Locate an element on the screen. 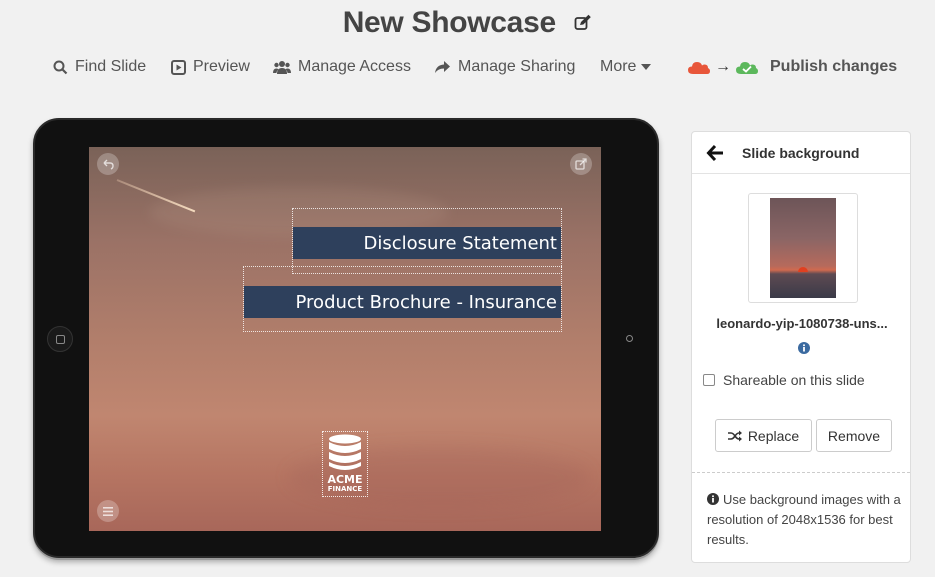 Image resolution: width=935 pixels, height=577 pixels. publish-changes-button: → Publish changes is located at coordinates (792, 67).